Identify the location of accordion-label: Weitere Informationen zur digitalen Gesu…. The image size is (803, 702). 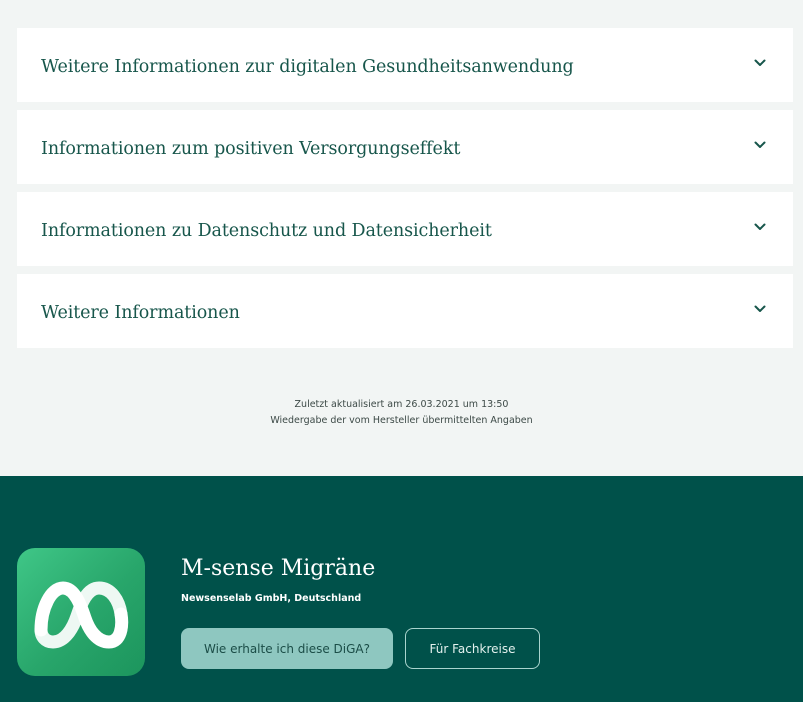
(307, 66).